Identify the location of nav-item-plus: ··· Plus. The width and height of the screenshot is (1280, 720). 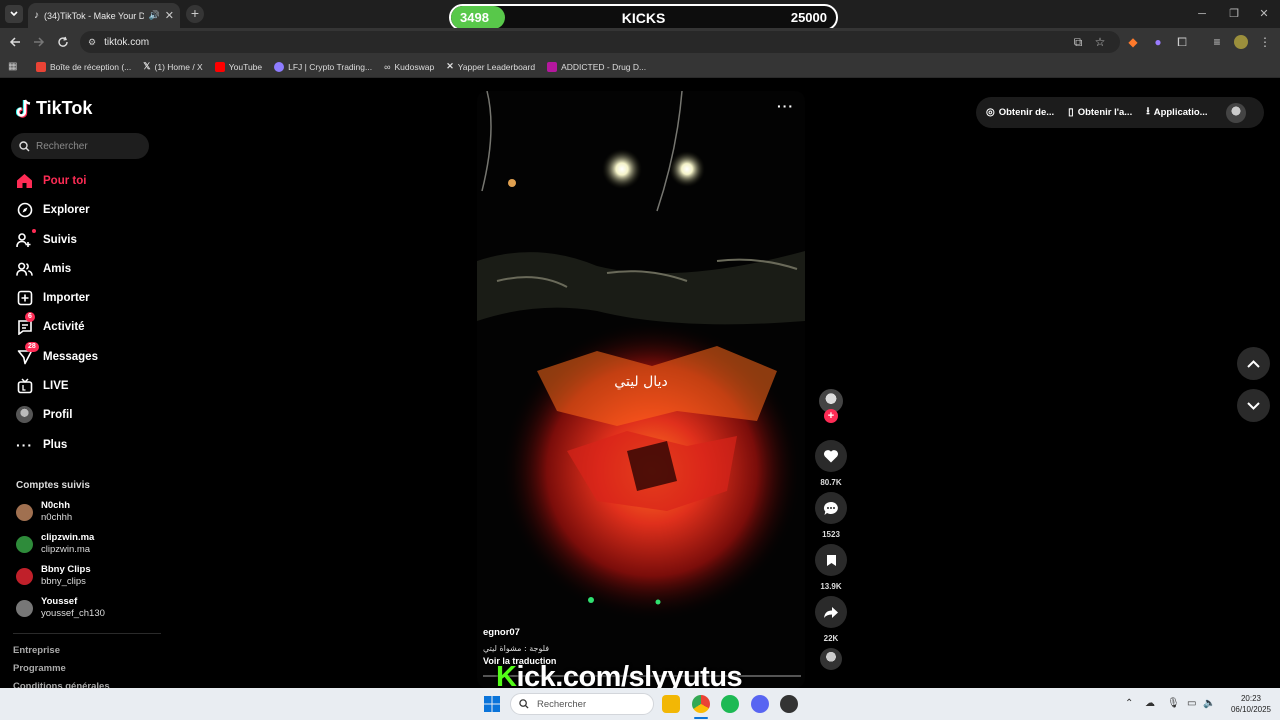
(41, 444).